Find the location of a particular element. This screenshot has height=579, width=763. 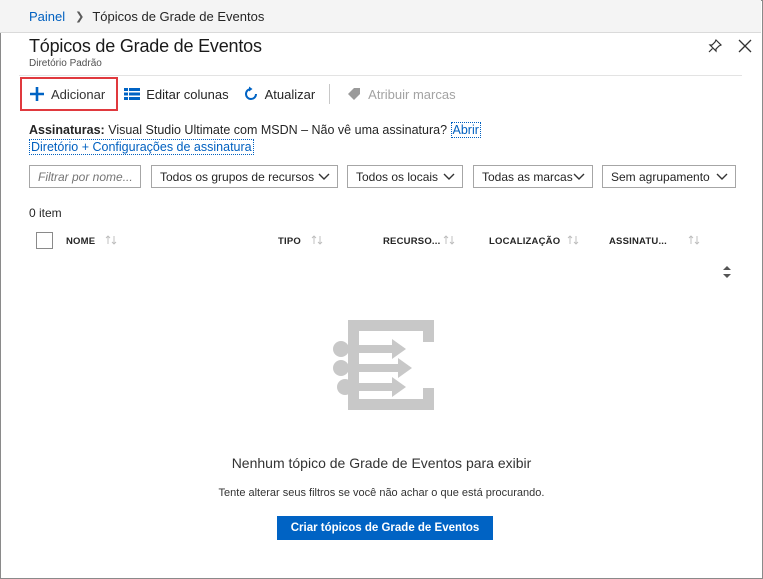

select-all-checkbox is located at coordinates (44, 240).